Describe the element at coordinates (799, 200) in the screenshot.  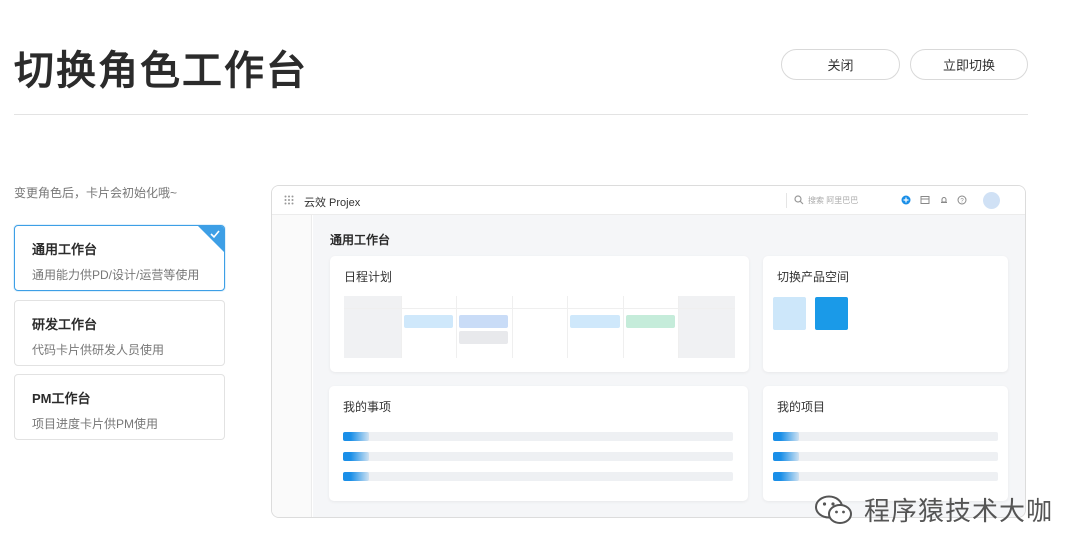
I see `search-icon` at that location.